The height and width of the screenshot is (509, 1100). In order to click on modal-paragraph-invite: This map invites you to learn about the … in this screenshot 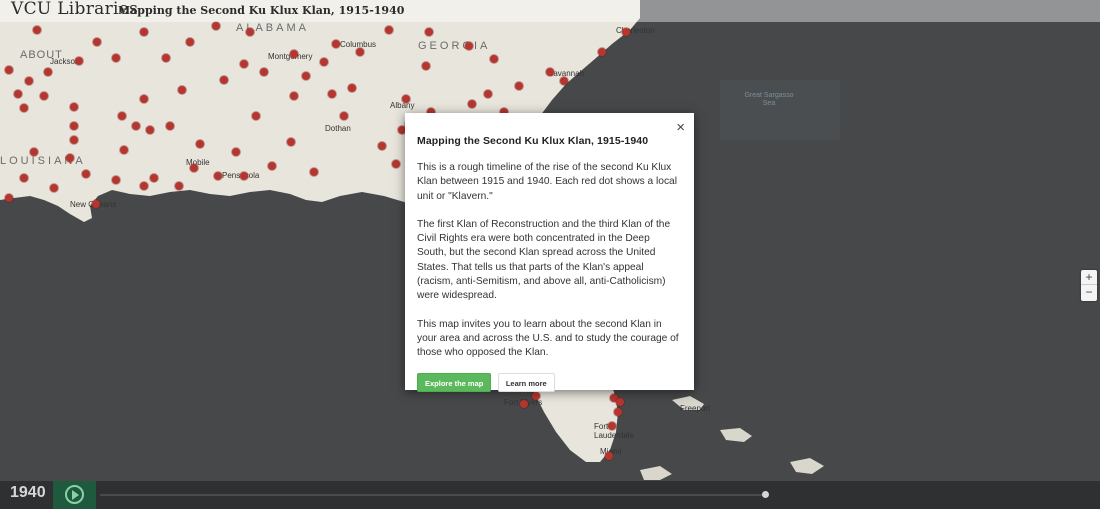, I will do `click(548, 338)`.